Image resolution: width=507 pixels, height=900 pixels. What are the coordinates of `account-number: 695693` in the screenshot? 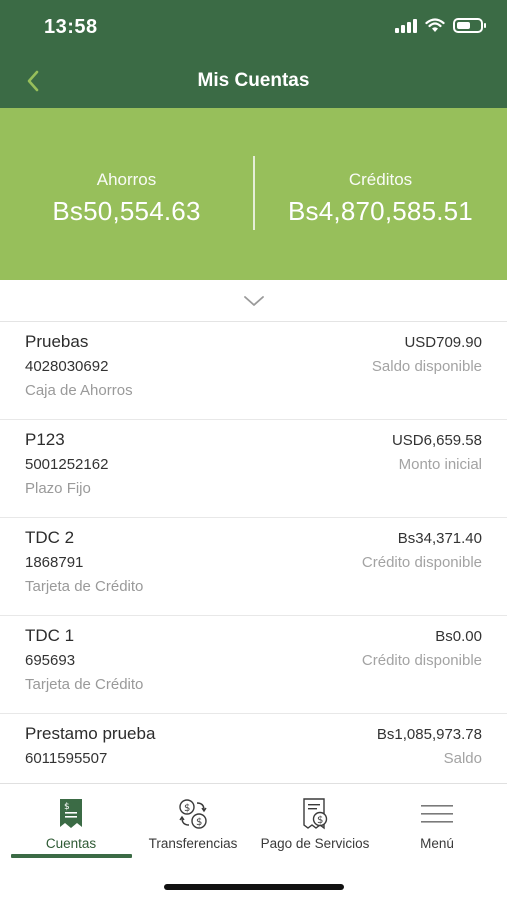 It's located at (50, 660).